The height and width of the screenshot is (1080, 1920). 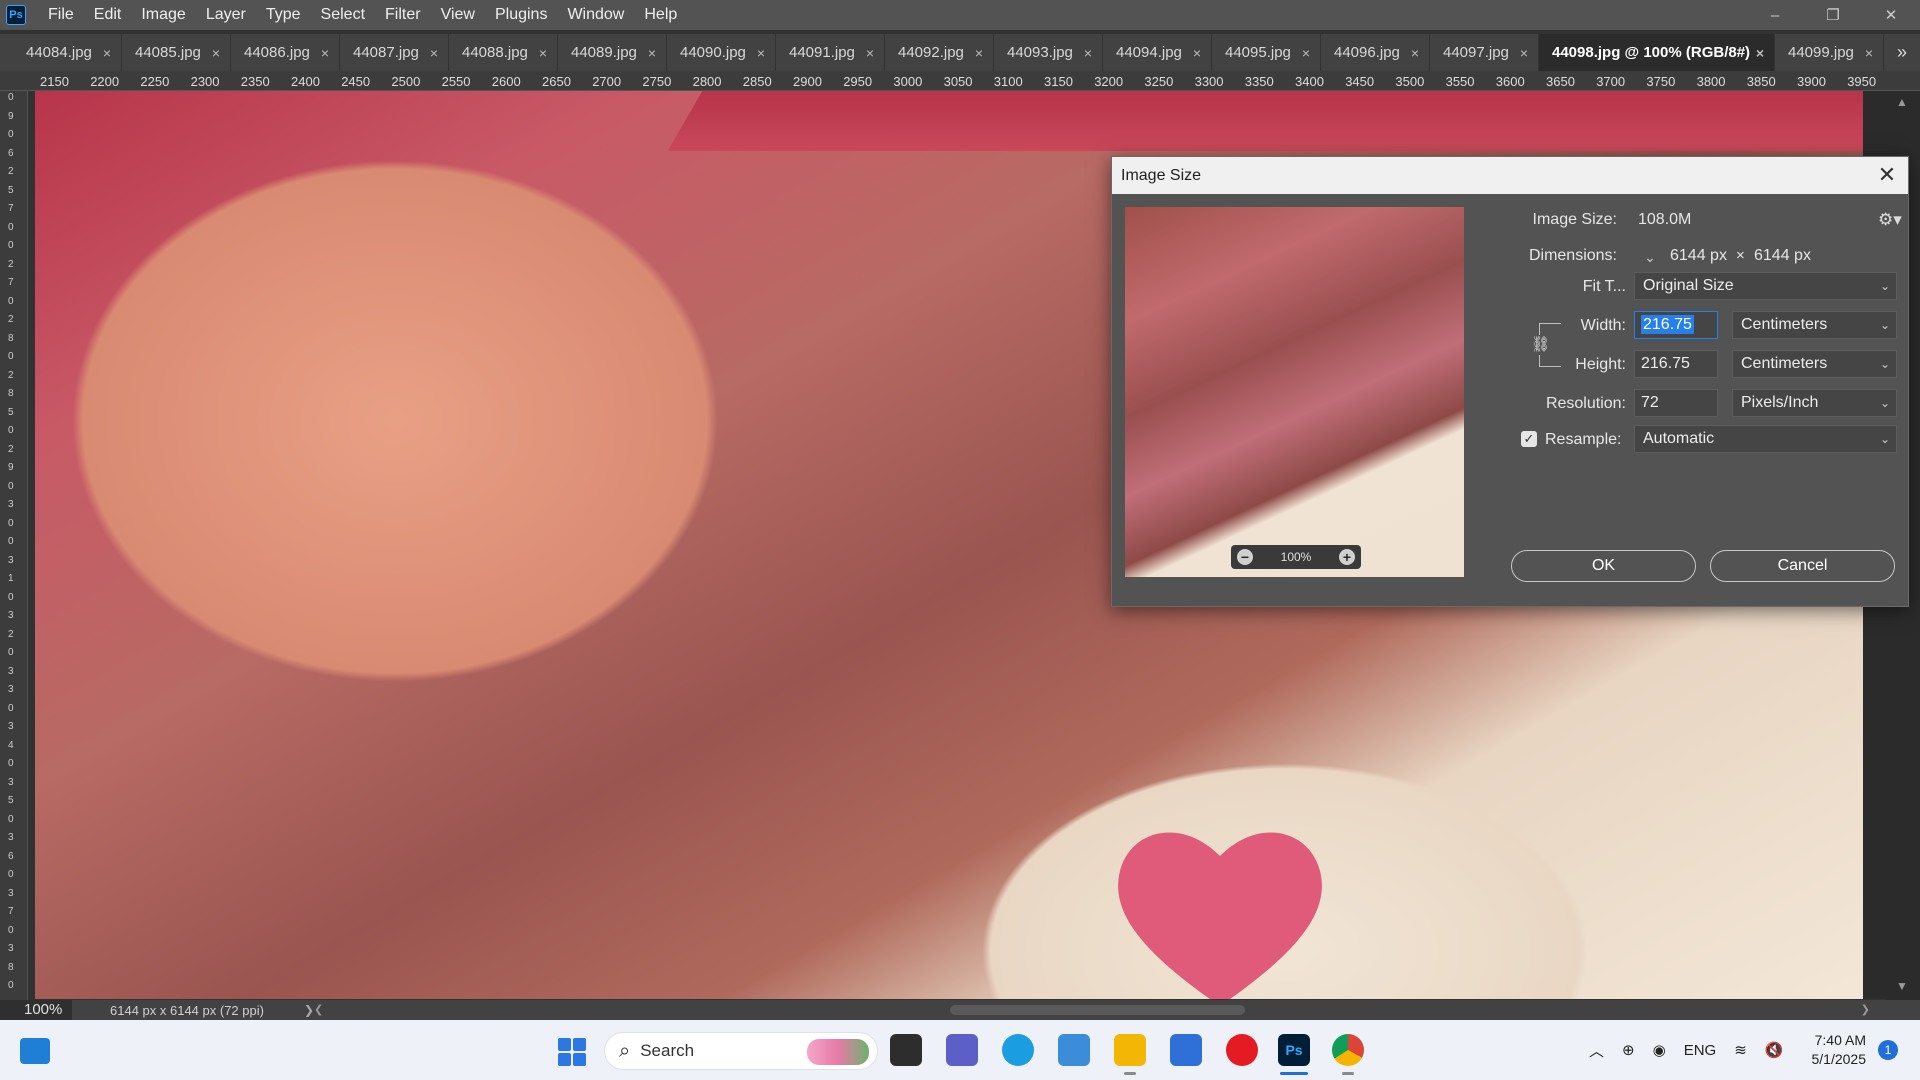 I want to click on menu-file: File, so click(x=61, y=15).